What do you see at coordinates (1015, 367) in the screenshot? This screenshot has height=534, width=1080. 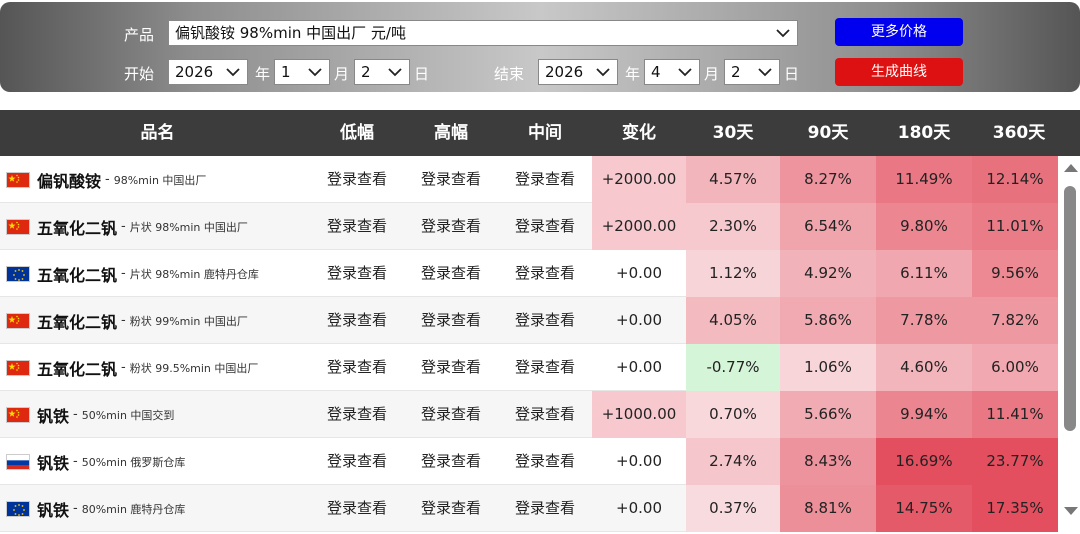 I see `pct-360d-cell: 6.00%` at bounding box center [1015, 367].